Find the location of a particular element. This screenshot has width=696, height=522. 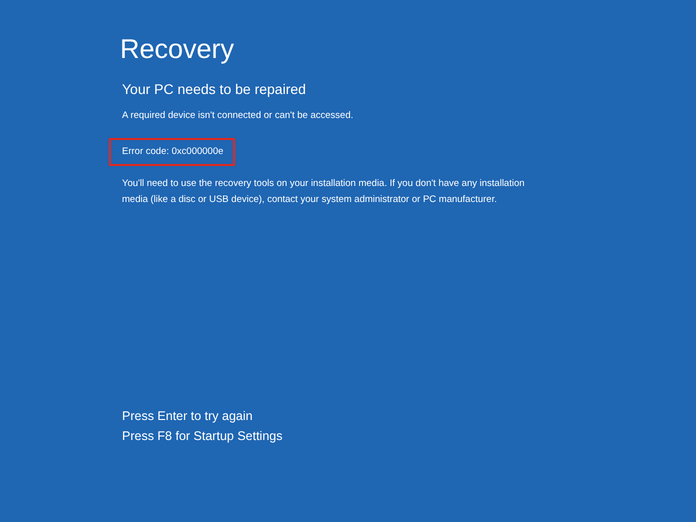

page-title: Recovery is located at coordinates (177, 49).